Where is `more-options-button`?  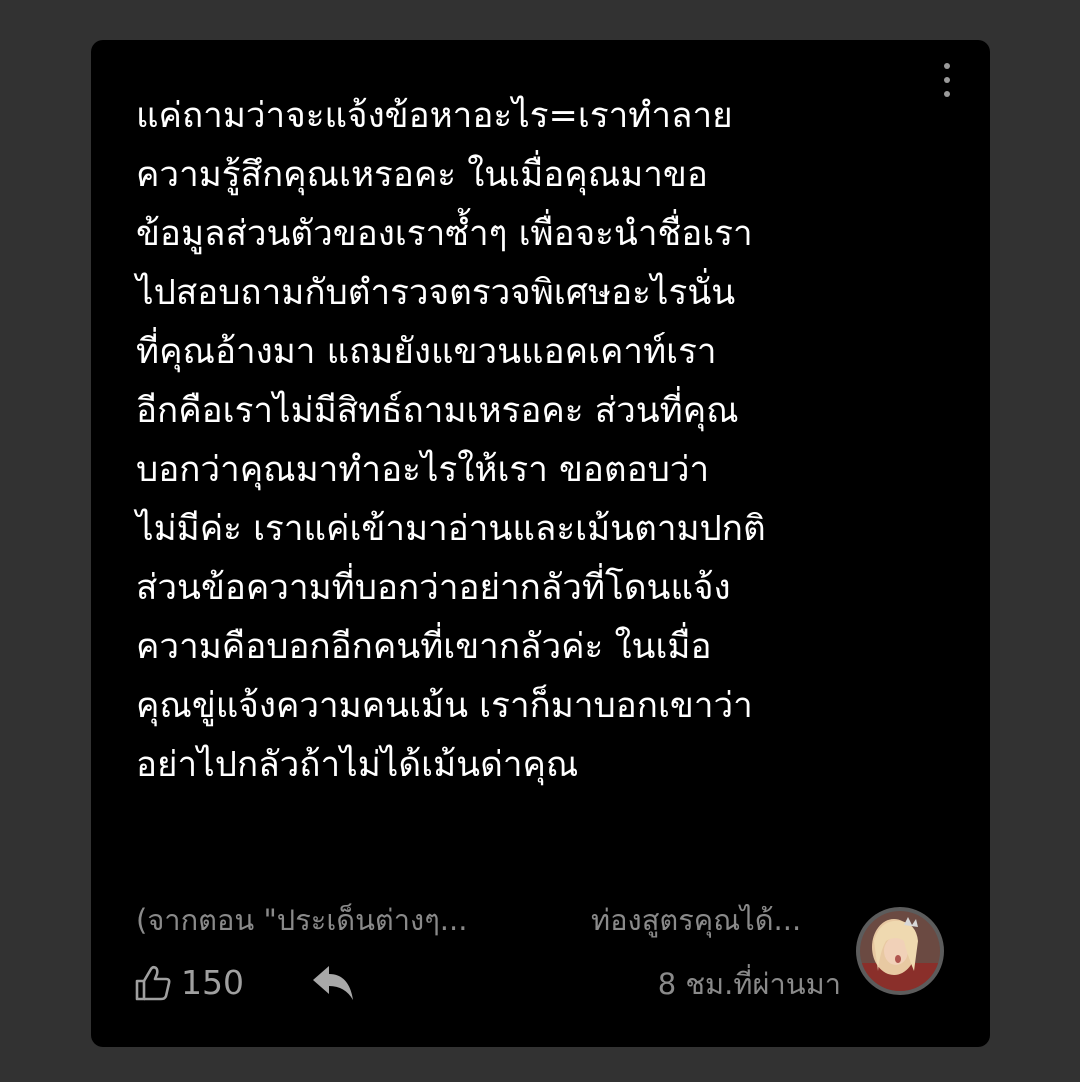 more-options-button is located at coordinates (947, 80).